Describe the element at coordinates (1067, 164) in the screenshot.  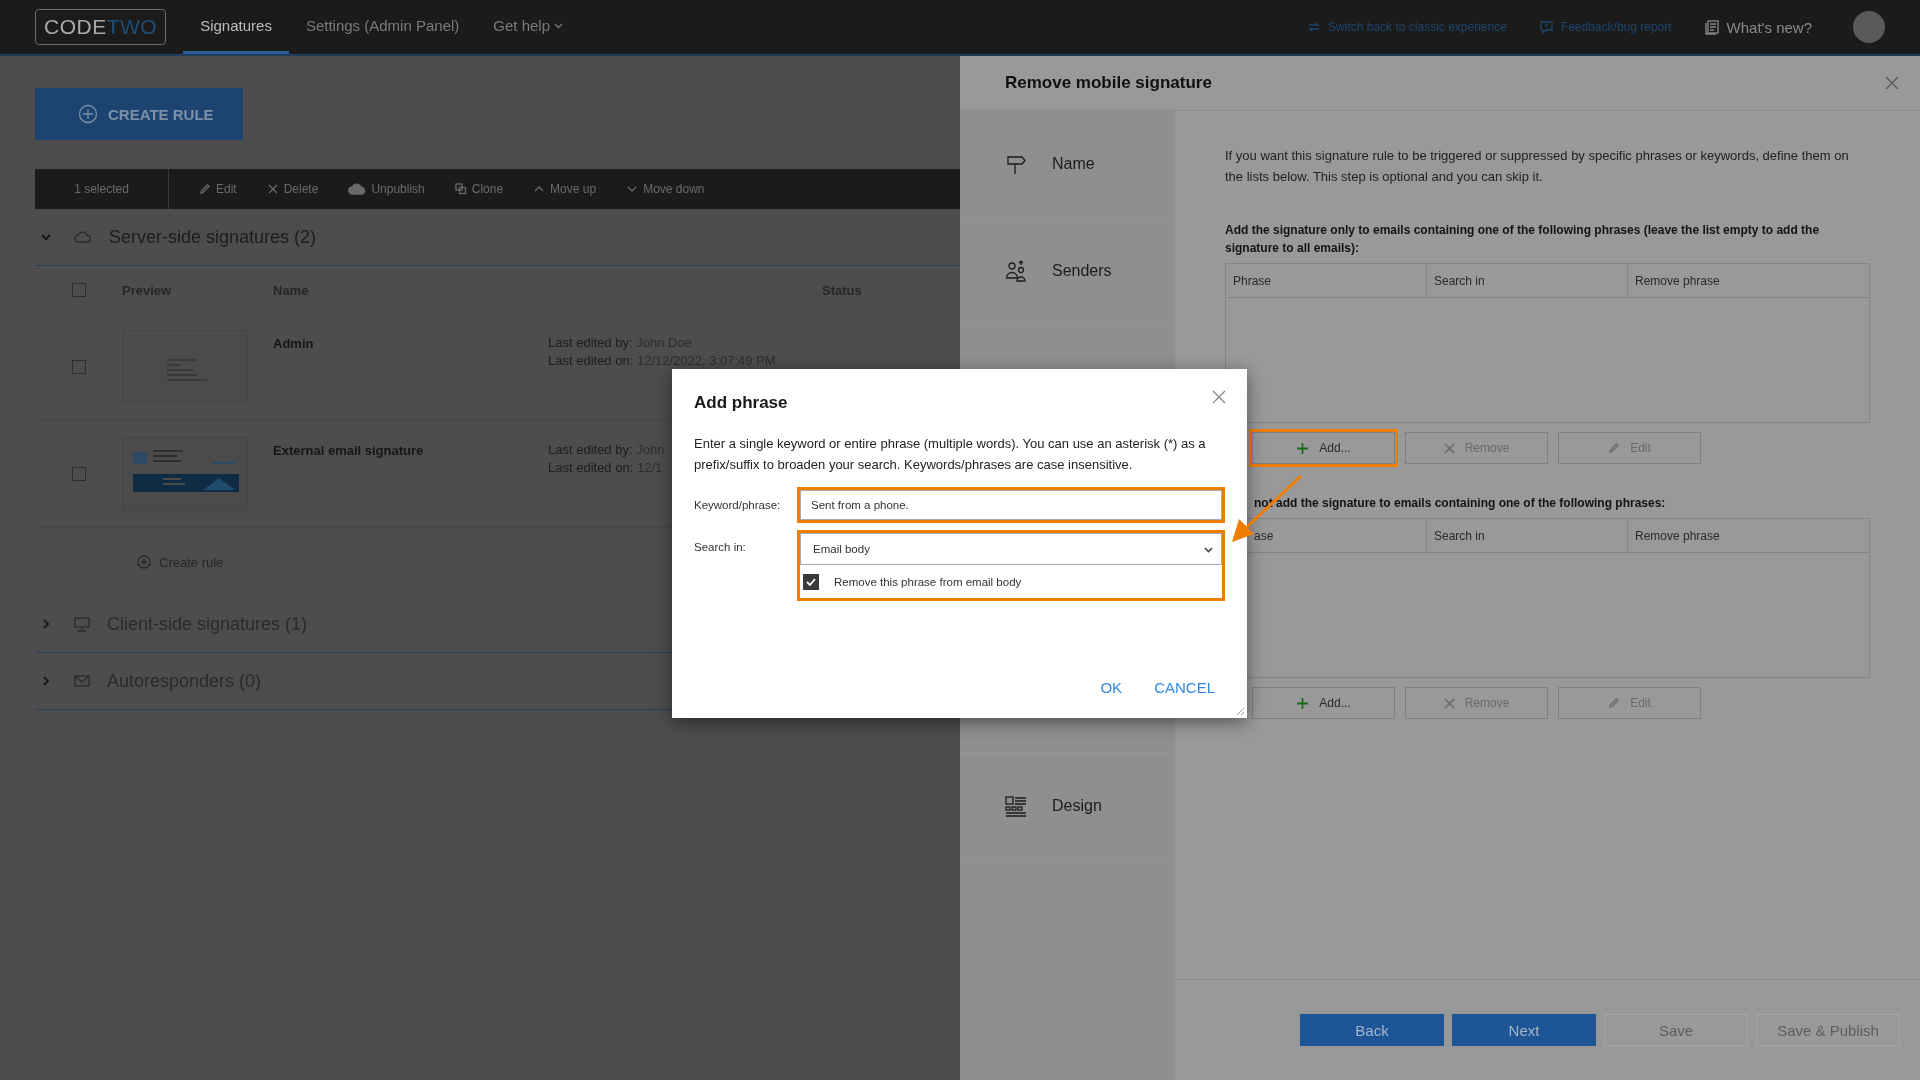
I see `wizard-step: Name` at that location.